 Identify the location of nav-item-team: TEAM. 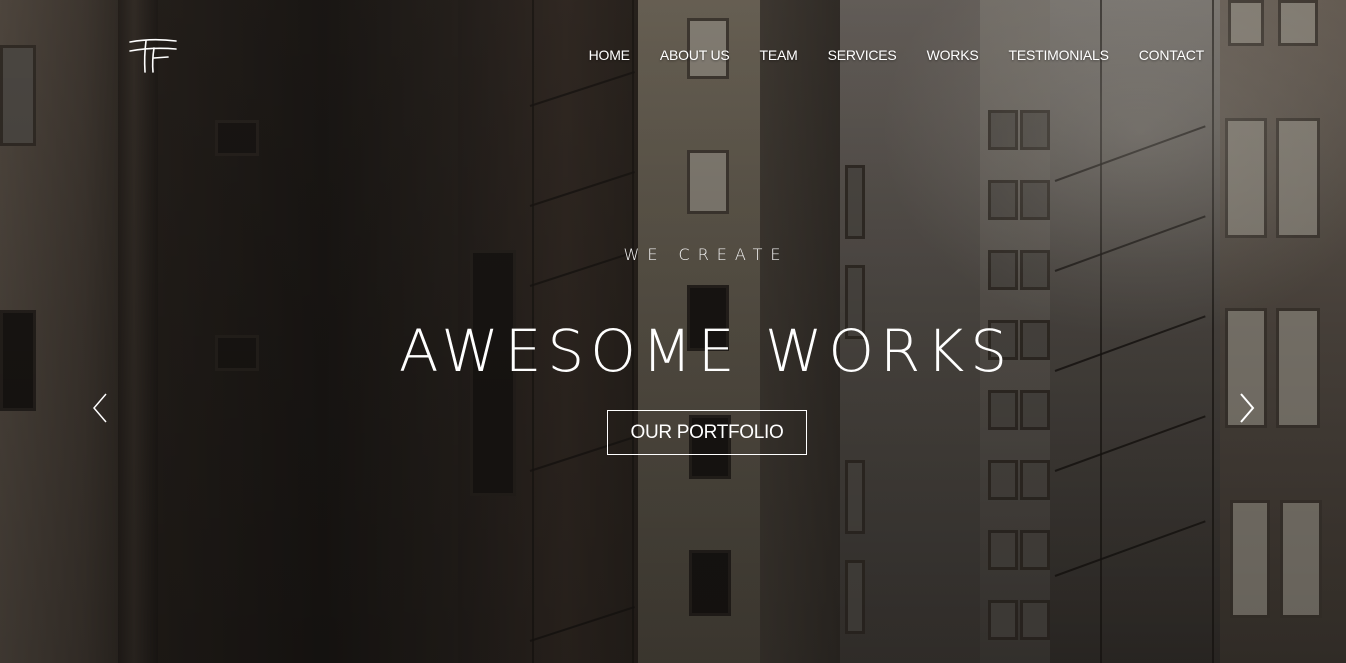
(779, 55).